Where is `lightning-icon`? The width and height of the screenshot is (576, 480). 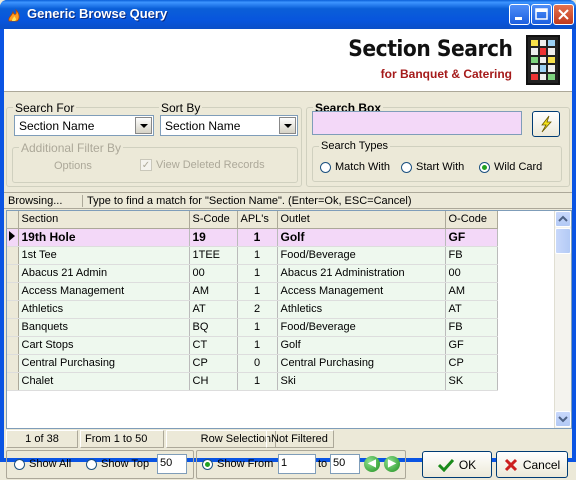
lightning-icon is located at coordinates (546, 124).